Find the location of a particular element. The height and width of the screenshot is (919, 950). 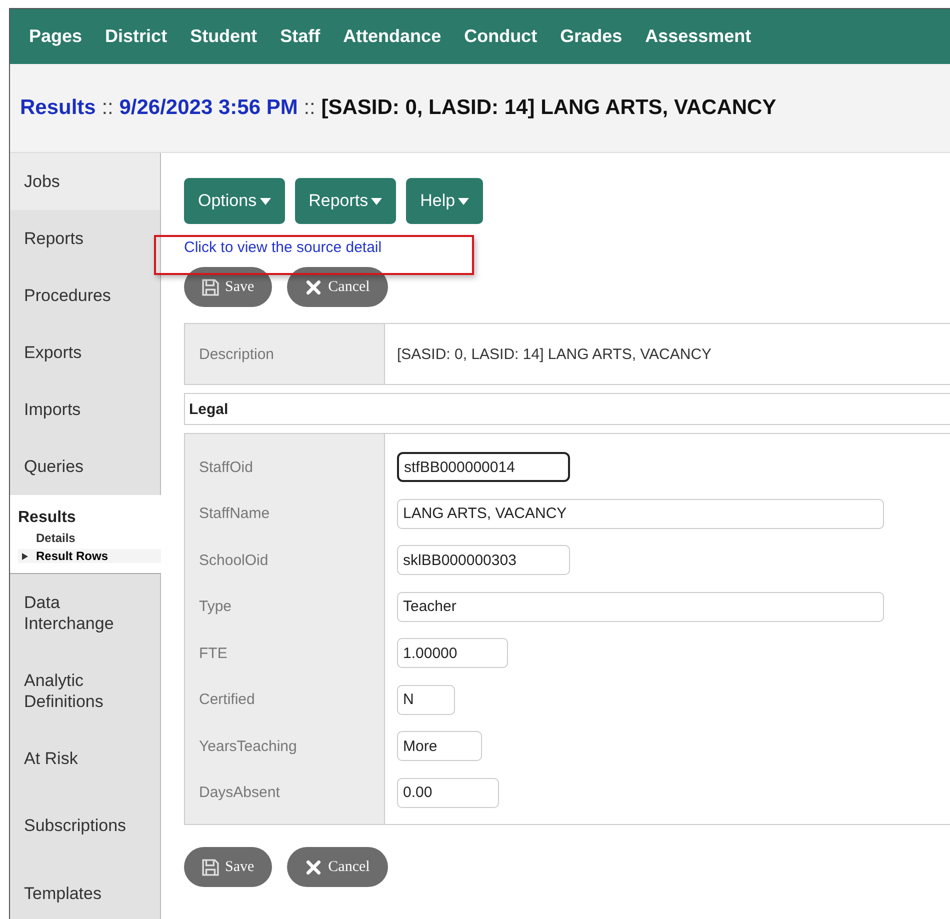

nav-item: District is located at coordinates (136, 36).